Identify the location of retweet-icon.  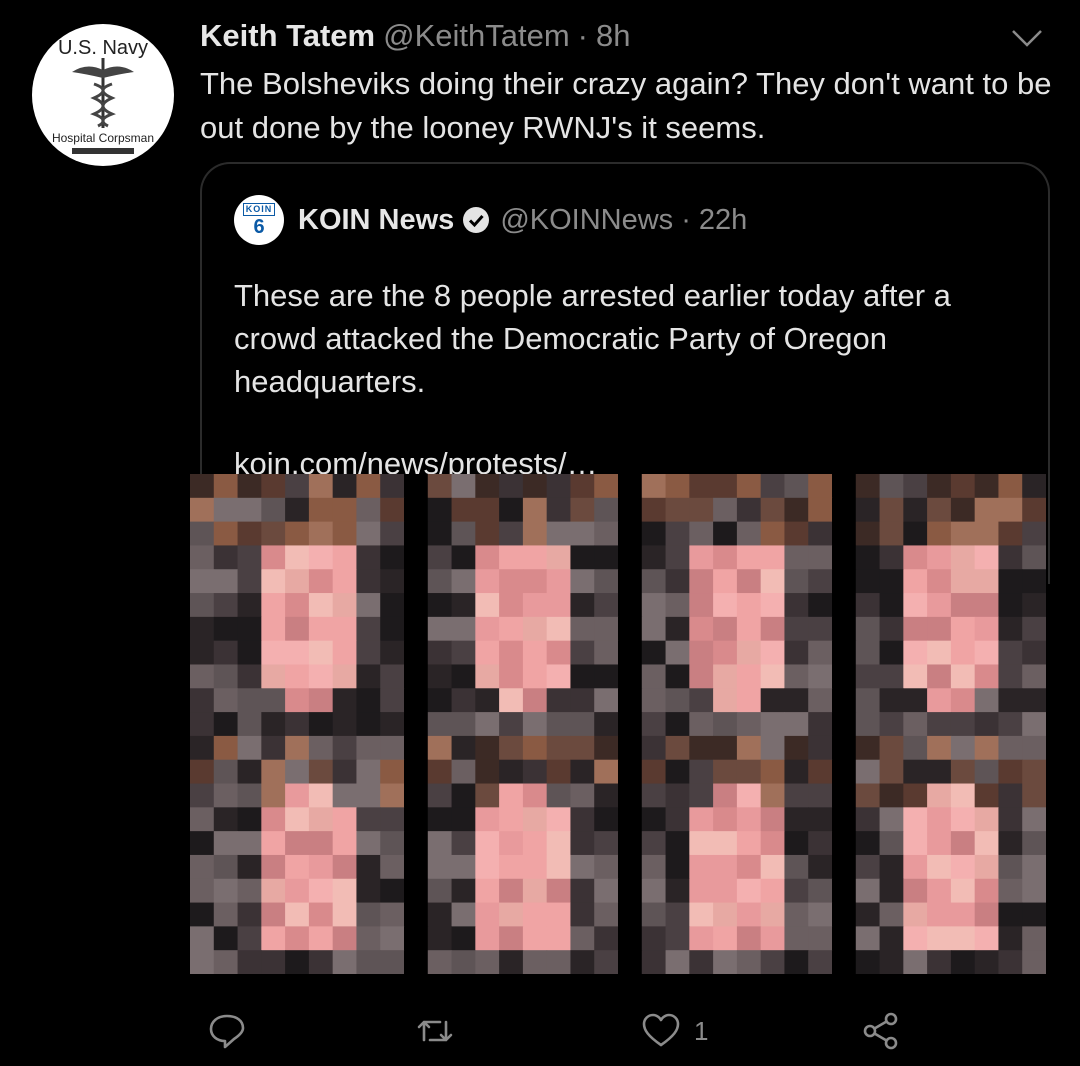
(435, 1031).